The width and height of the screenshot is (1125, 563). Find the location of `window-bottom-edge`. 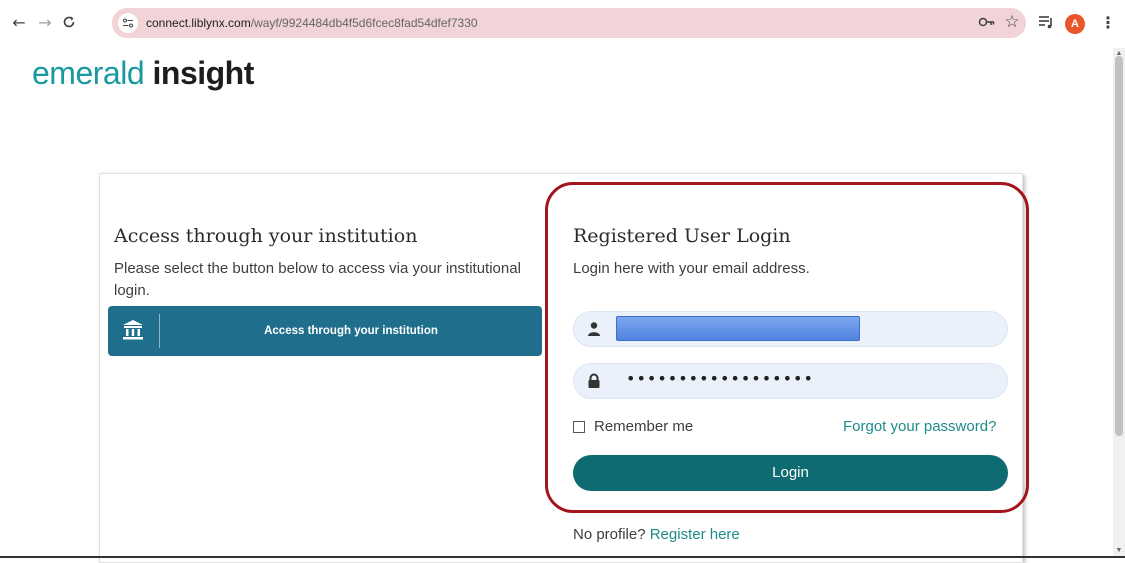

window-bottom-edge is located at coordinates (562, 557).